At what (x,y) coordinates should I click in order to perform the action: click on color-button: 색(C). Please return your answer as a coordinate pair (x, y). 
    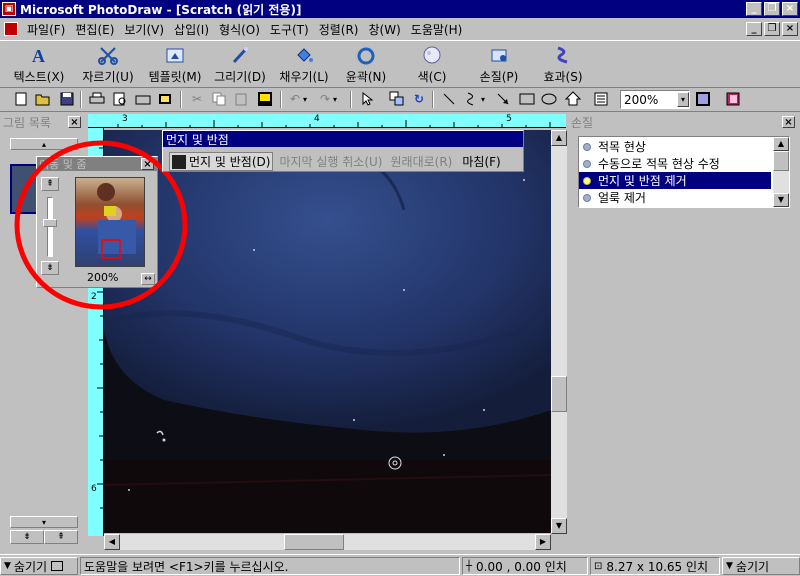
    Looking at the image, I should click on (432, 65).